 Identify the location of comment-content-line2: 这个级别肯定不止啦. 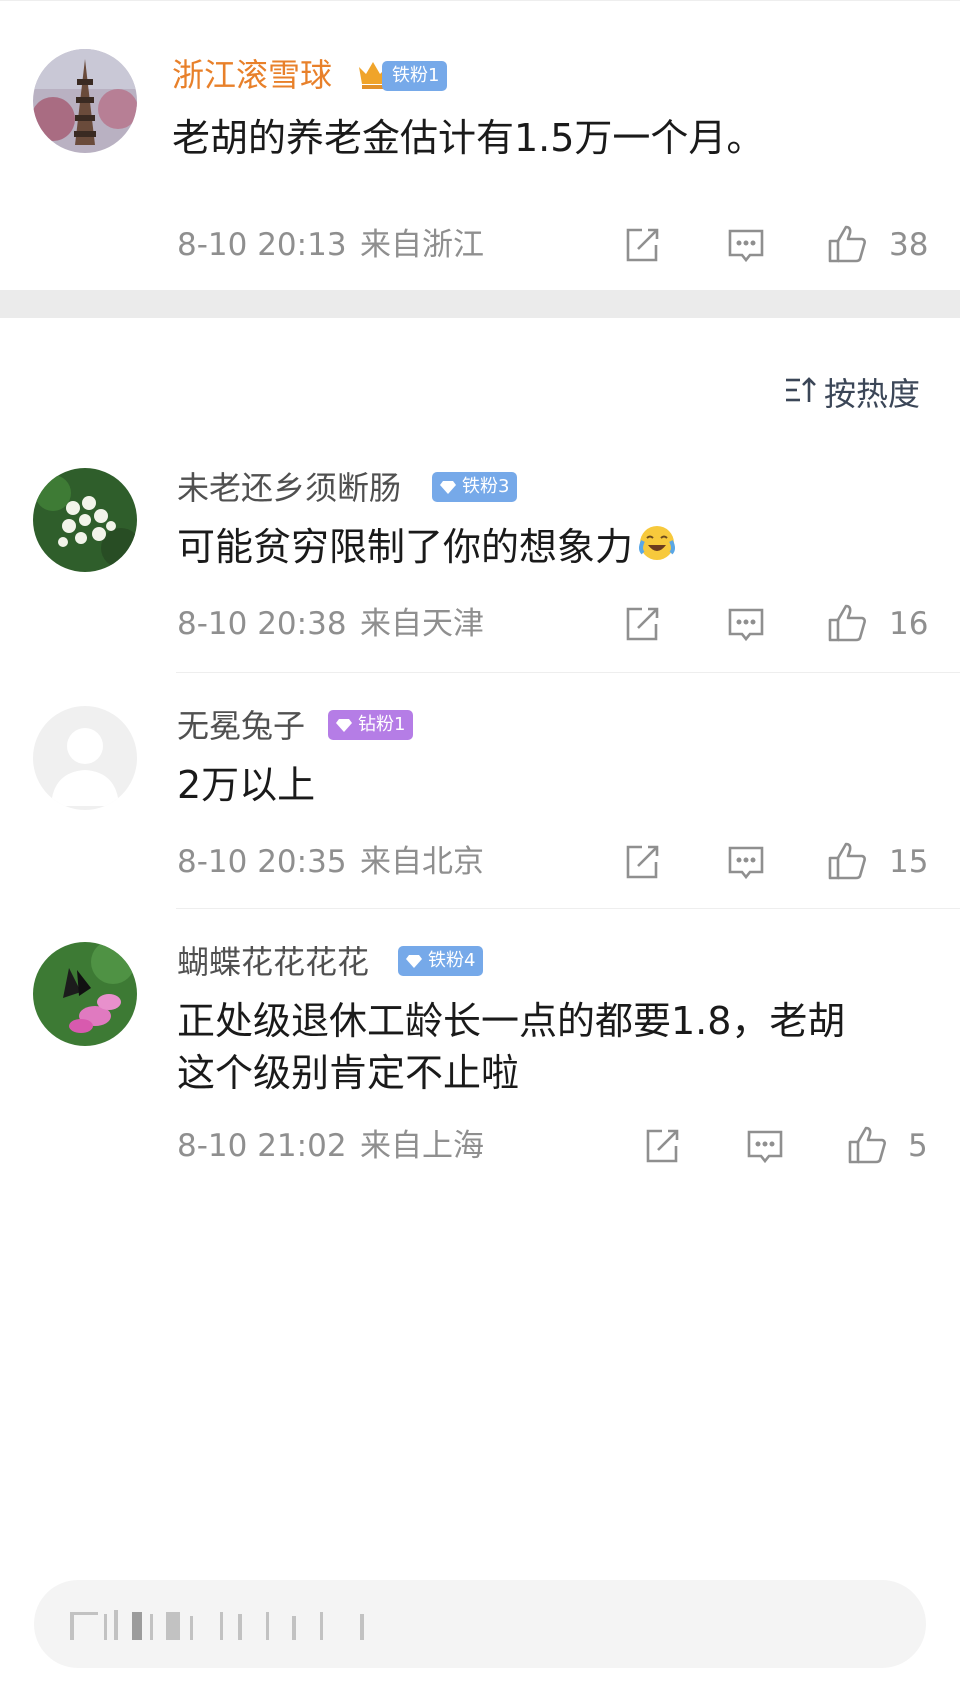
(348, 1073).